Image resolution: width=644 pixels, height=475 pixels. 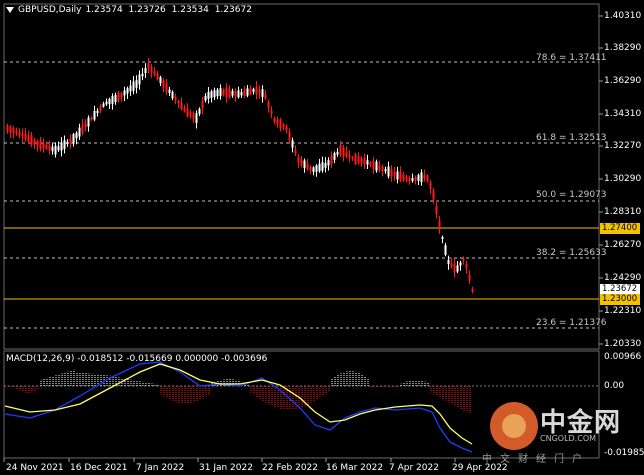 What do you see at coordinates (10, 10) in the screenshot?
I see `caret-down-icon` at bounding box center [10, 10].